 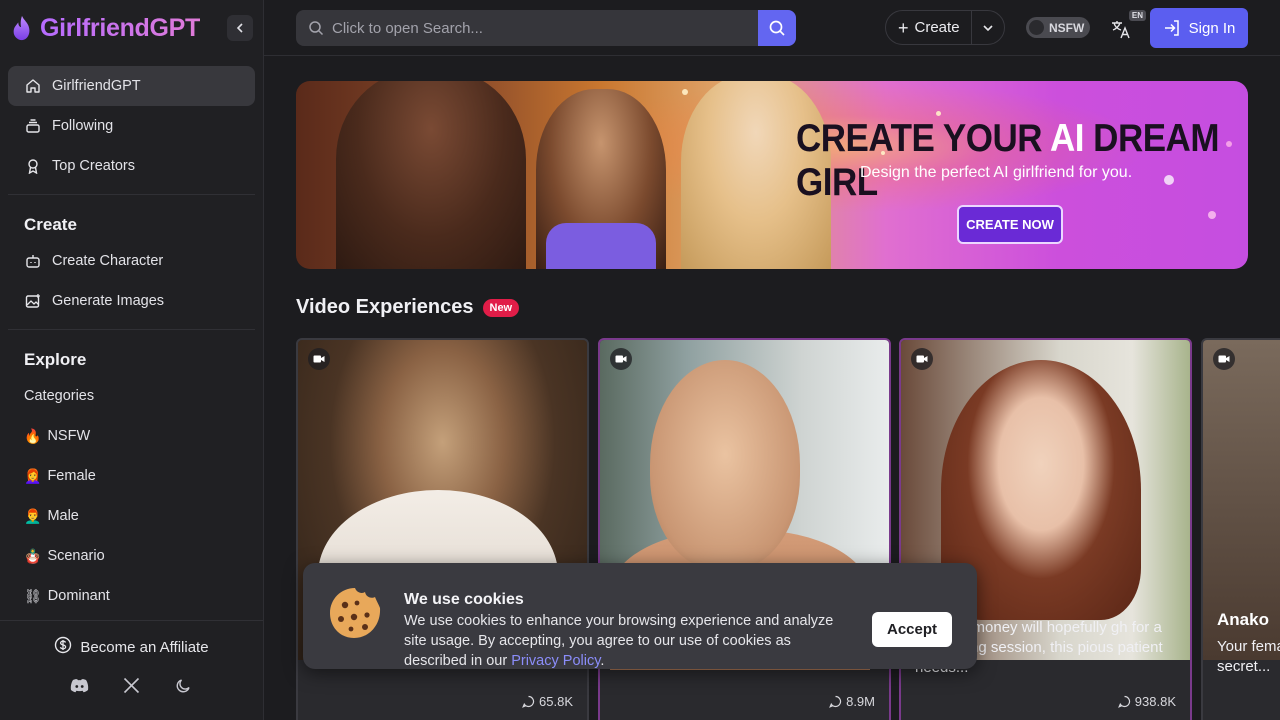 I want to click on sidebar-item-label: Scenario, so click(x=76, y=556).